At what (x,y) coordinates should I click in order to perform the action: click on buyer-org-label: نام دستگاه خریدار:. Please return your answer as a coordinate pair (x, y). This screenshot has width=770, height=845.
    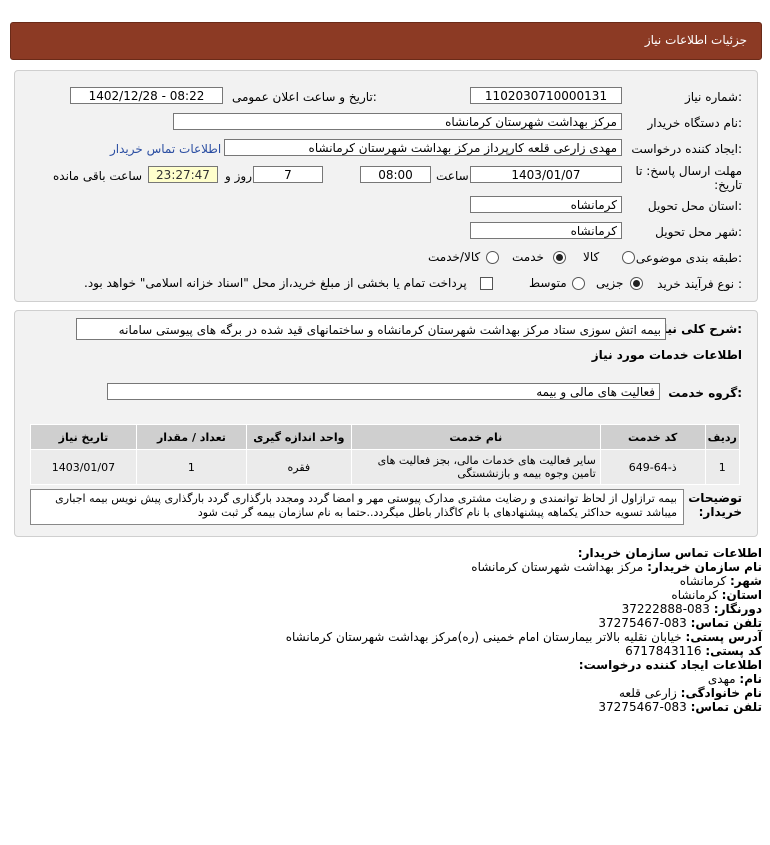
    Looking at the image, I should click on (695, 123).